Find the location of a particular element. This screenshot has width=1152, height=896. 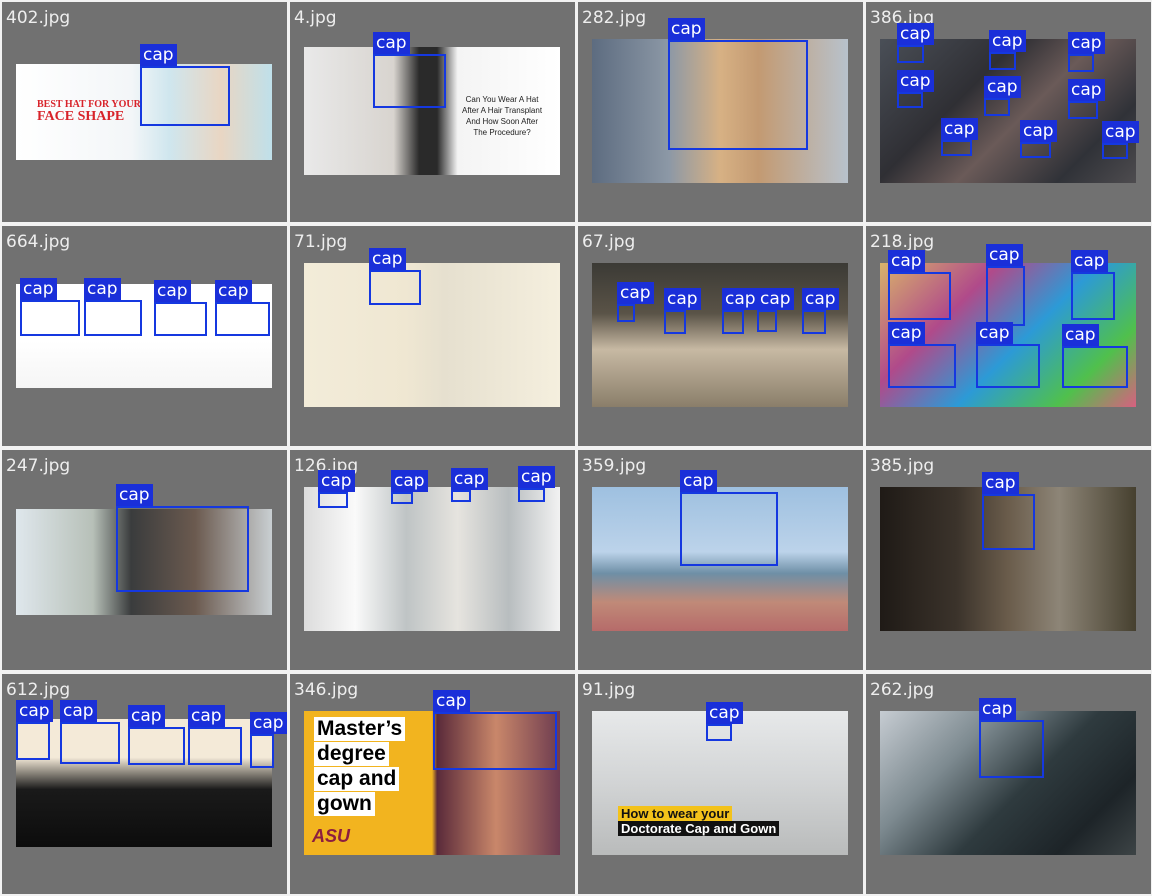

result-cell: 386.jpg cap cap cap cap cap cap cap cap cap is located at coordinates (1008, 112).